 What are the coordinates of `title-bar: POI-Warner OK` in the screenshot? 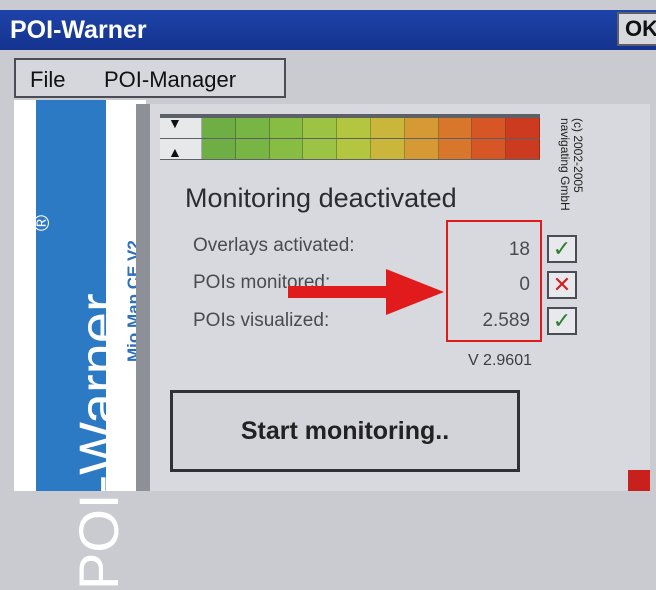 It's located at (328, 30).